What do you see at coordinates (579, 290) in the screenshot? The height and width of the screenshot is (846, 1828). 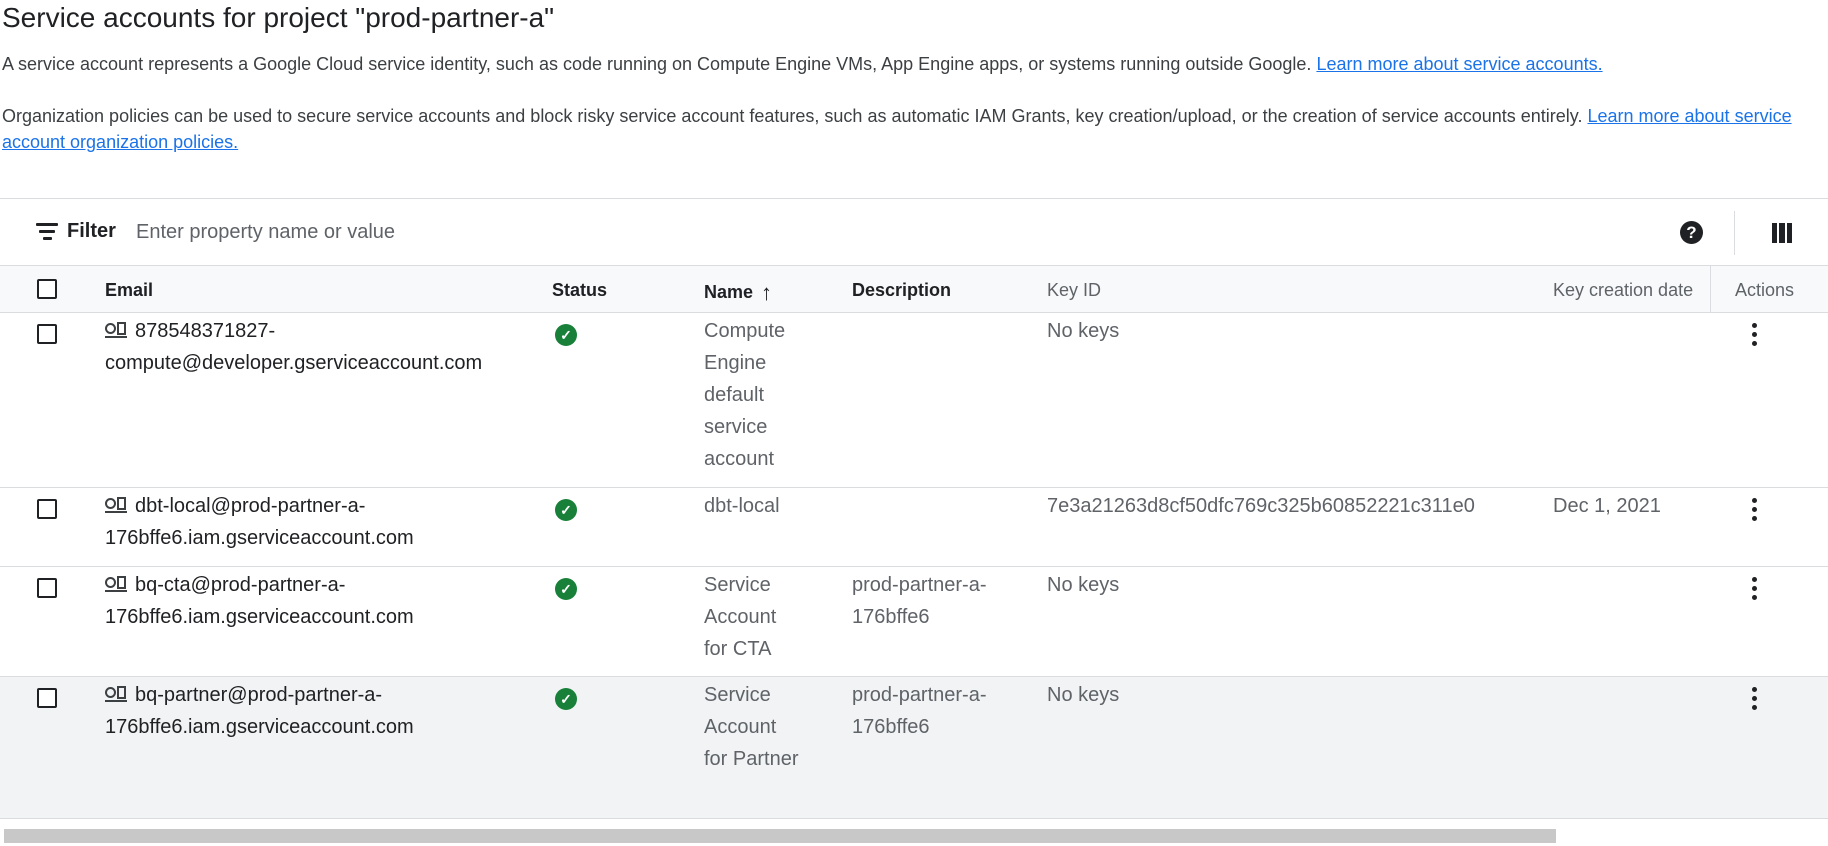 I see `column-header-status: Status` at bounding box center [579, 290].